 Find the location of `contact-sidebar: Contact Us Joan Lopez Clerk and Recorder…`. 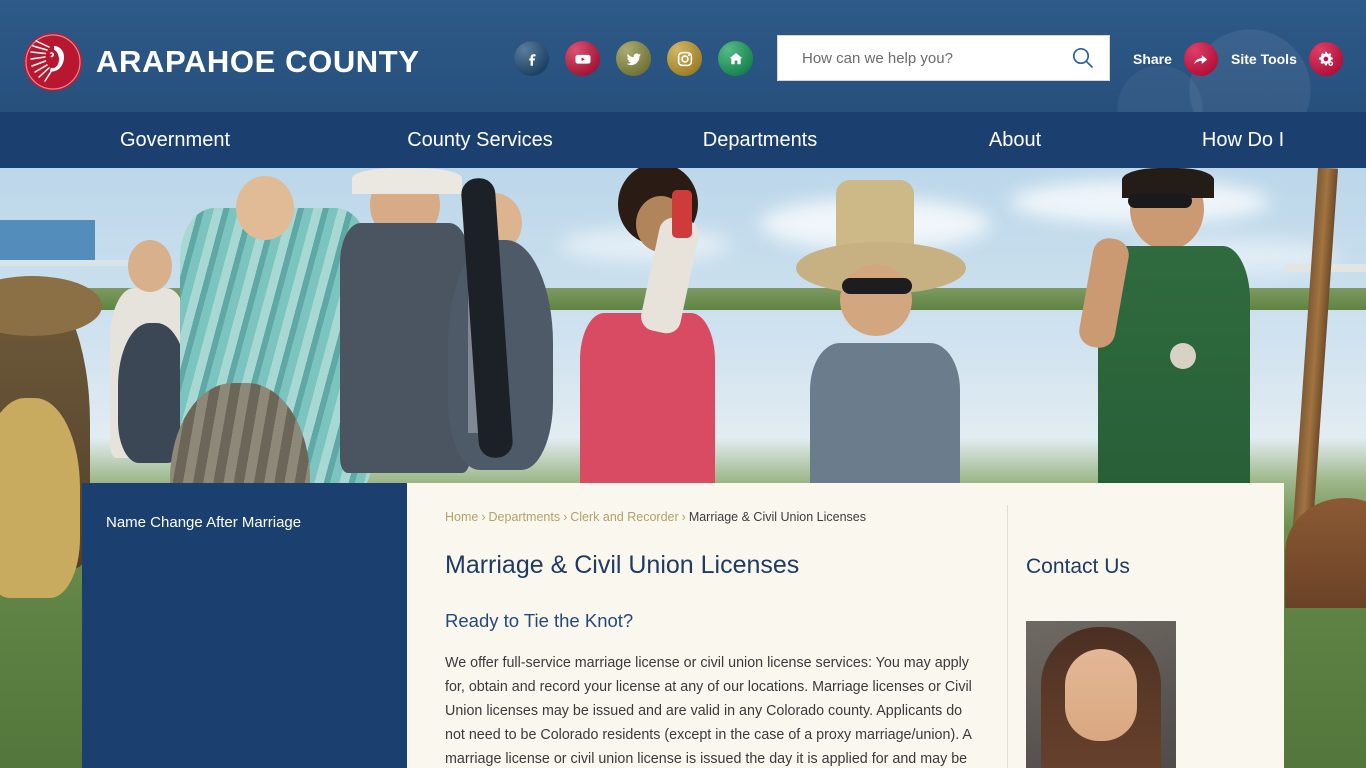

contact-sidebar: Contact Us Joan Lopez Clerk and Recorder… is located at coordinates (1145, 636).